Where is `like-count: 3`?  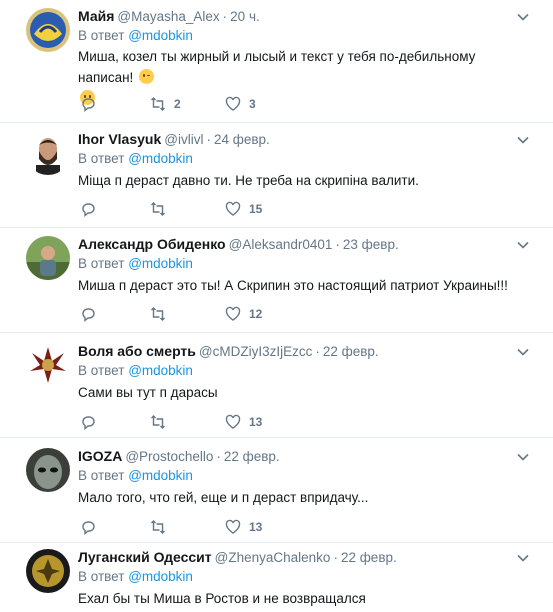
like-count: 3 is located at coordinates (252, 104).